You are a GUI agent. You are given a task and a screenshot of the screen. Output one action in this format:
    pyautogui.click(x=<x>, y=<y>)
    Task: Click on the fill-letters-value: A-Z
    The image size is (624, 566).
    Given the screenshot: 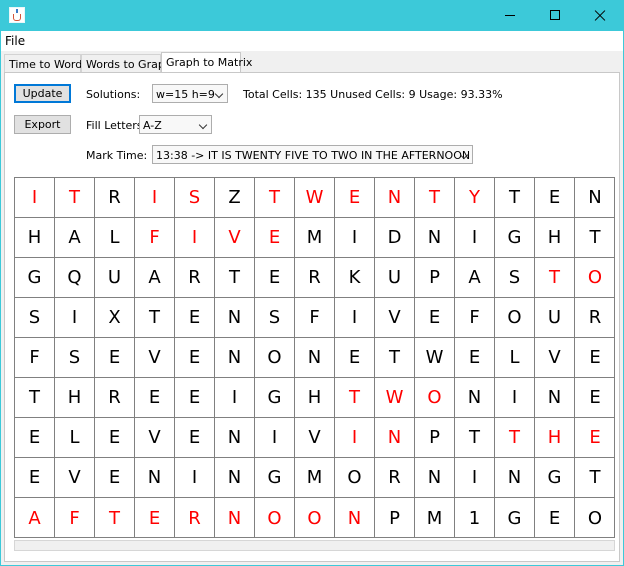 What is the action you would take?
    pyautogui.click(x=152, y=125)
    